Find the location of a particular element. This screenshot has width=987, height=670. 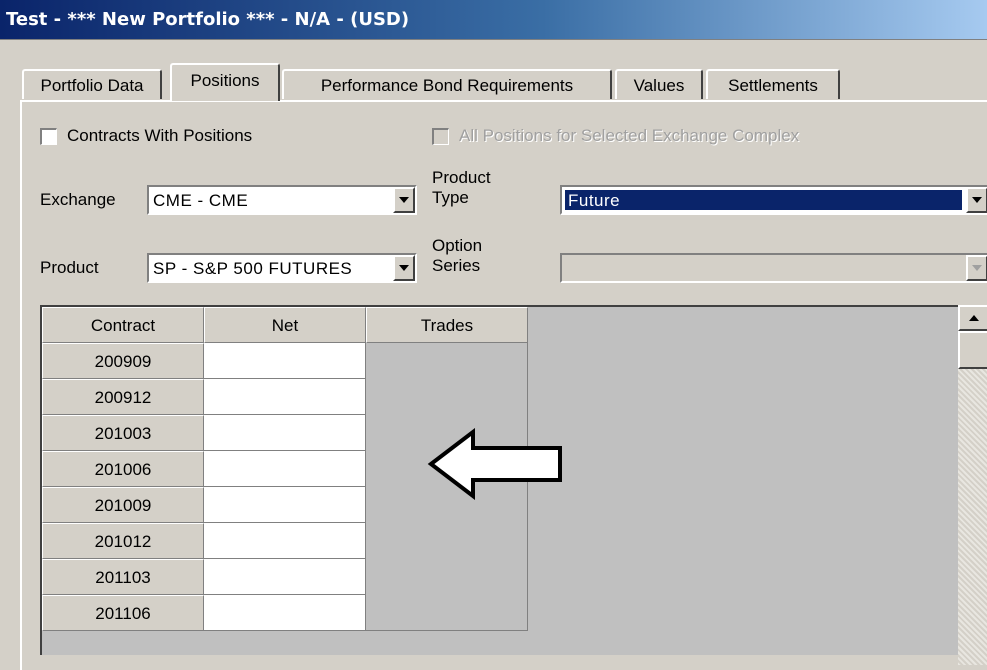

row-contract-cell: 201012 is located at coordinates (123, 541).